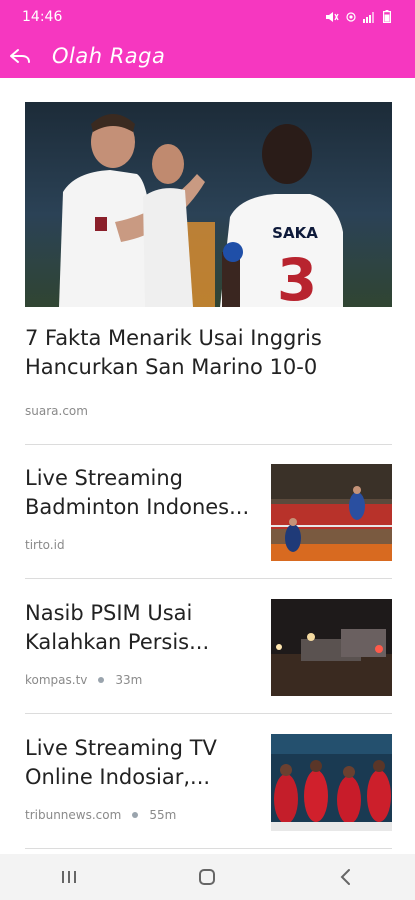 The width and height of the screenshot is (415, 900). I want to click on status-time: 14:46, so click(42, 16).